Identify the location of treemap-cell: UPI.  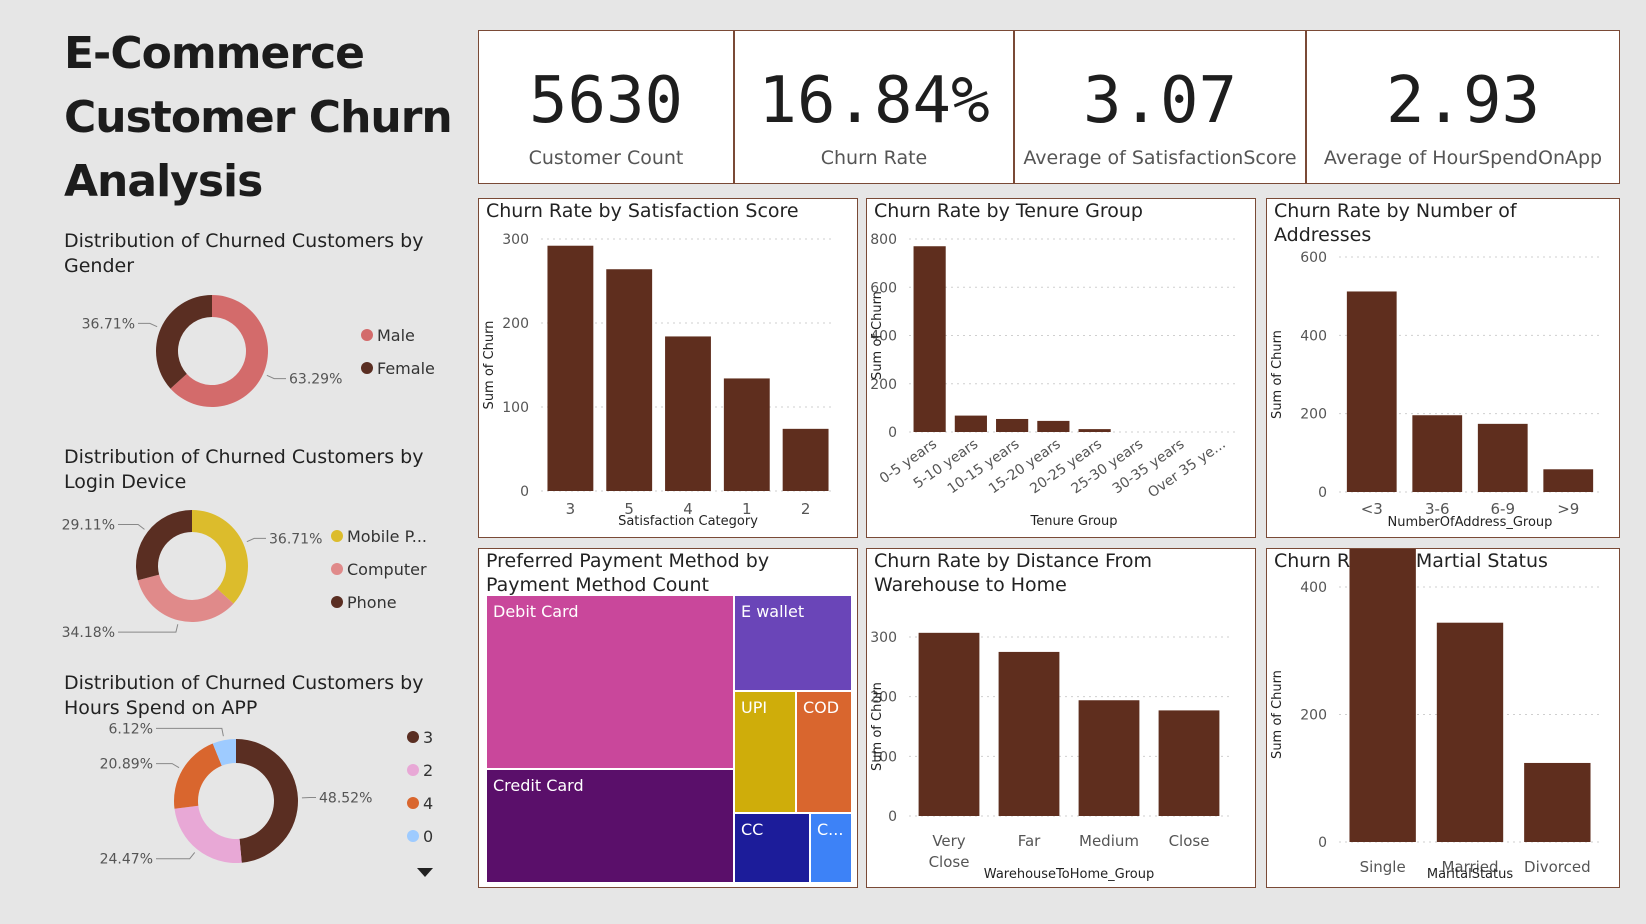
(765, 752).